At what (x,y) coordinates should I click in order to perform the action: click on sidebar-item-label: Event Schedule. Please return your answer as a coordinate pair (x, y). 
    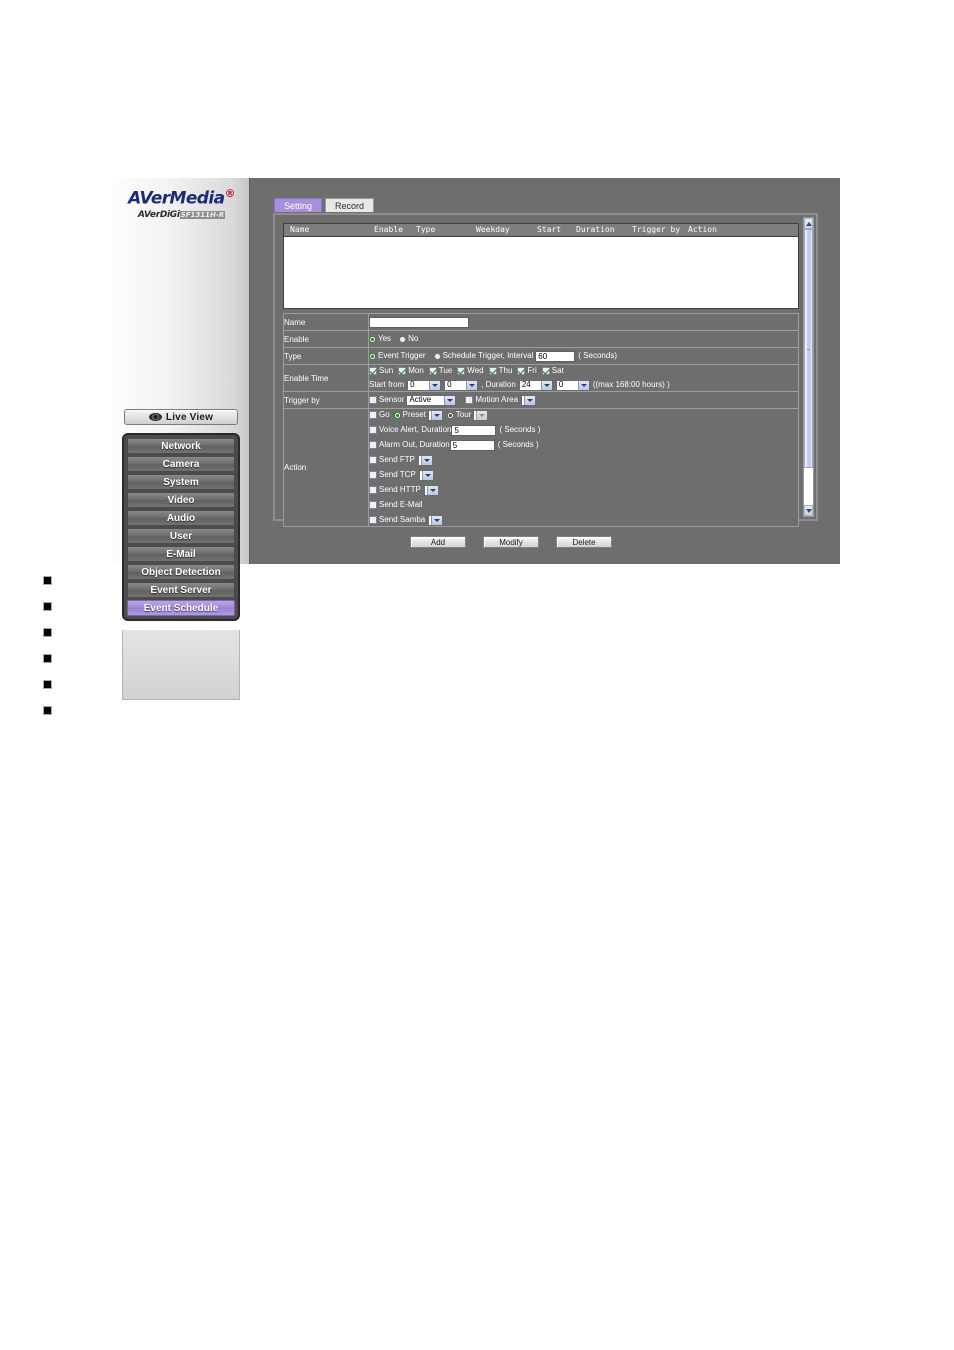
    Looking at the image, I should click on (181, 608).